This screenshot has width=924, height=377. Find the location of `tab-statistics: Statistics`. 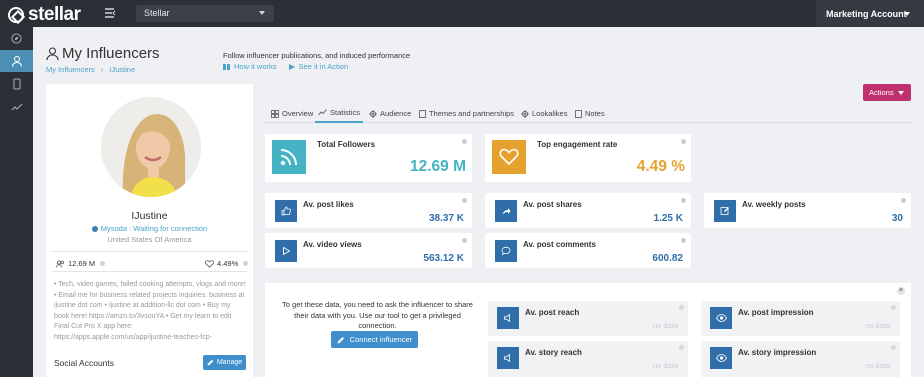

tab-statistics: Statistics is located at coordinates (339, 113).